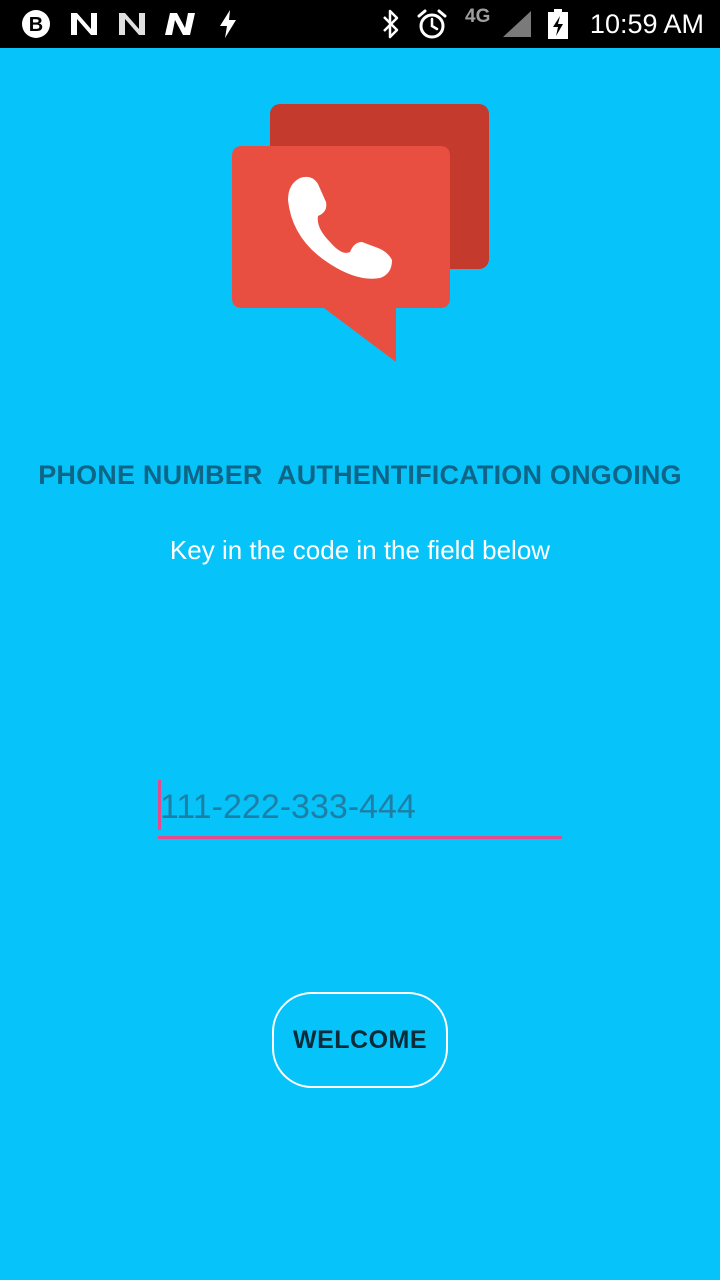 The image size is (720, 1280). I want to click on phone-chat-icon, so click(361, 233).